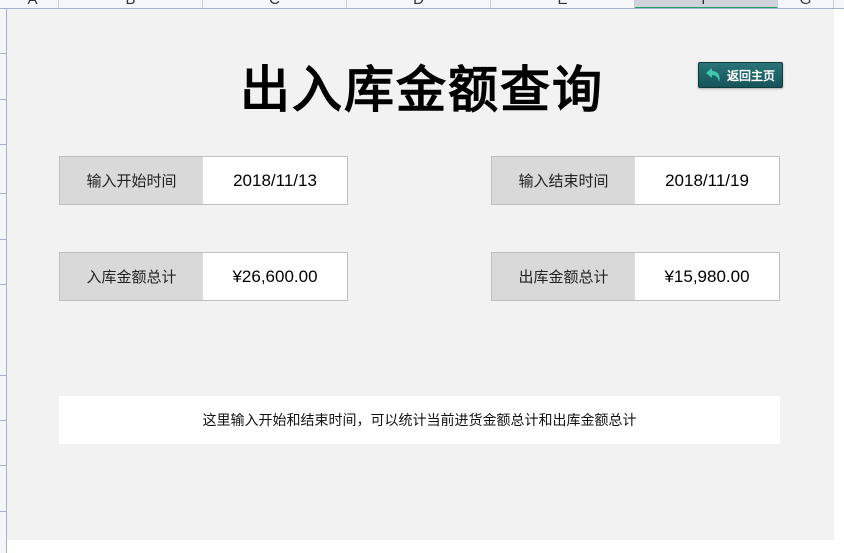 The width and height of the screenshot is (844, 553). Describe the element at coordinates (707, 276) in the screenshot. I see `outbound-total-value: ¥15,980.00` at that location.